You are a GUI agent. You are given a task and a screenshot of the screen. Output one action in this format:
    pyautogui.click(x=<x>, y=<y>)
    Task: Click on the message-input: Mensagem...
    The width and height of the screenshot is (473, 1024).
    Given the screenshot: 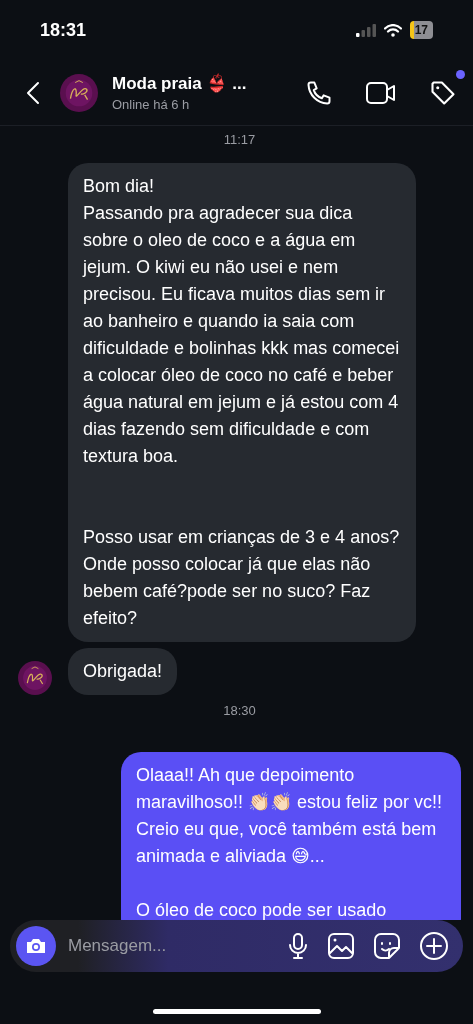 What is the action you would take?
    pyautogui.click(x=169, y=946)
    